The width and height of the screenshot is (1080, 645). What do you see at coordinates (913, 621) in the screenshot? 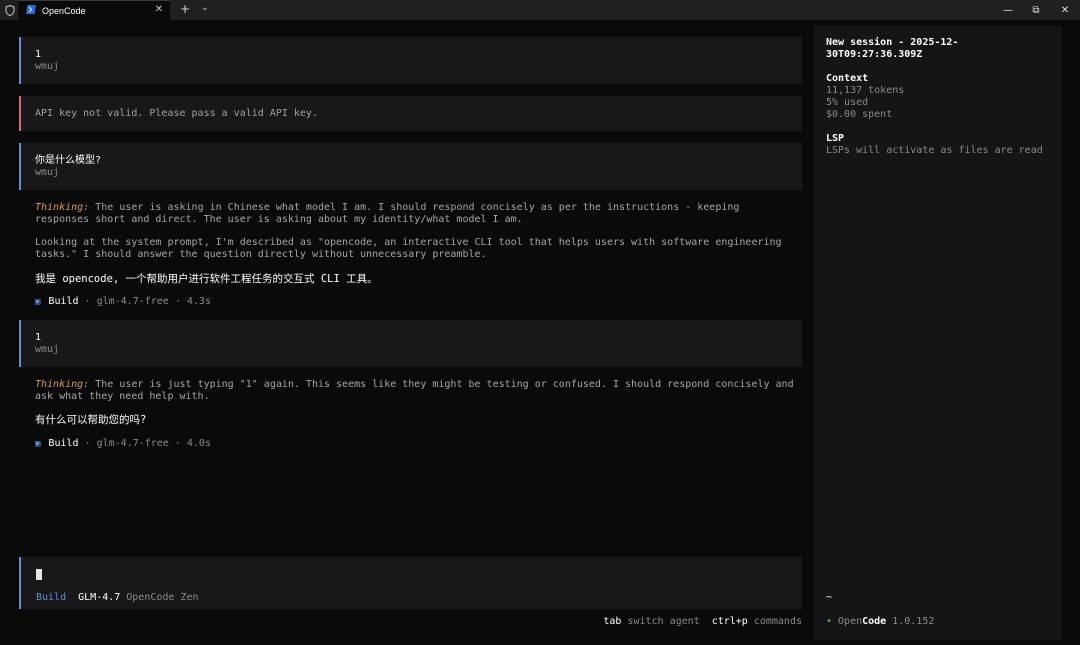
I see `app-version: 1.0.152` at bounding box center [913, 621].